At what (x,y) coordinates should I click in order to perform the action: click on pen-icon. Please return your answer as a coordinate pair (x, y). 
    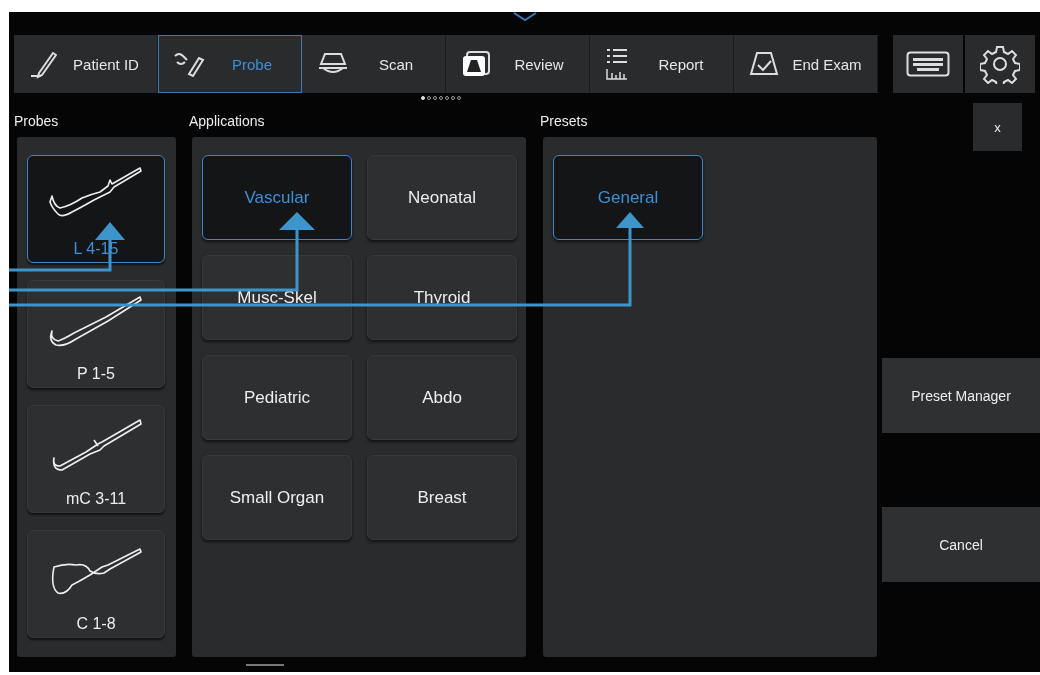
    Looking at the image, I should click on (43, 64).